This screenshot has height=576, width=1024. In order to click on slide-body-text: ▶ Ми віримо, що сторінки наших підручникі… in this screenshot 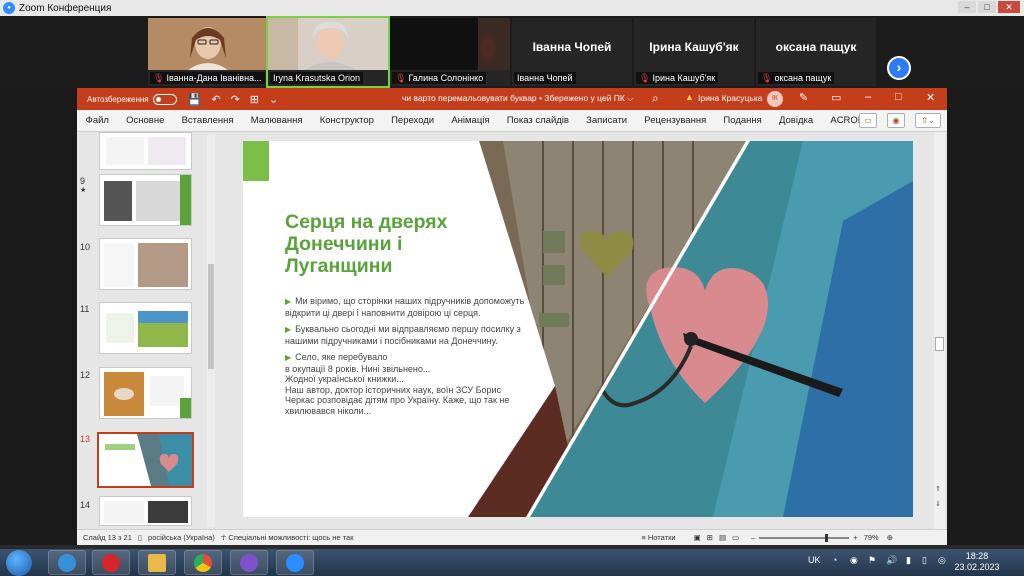, I will do `click(407, 359)`.